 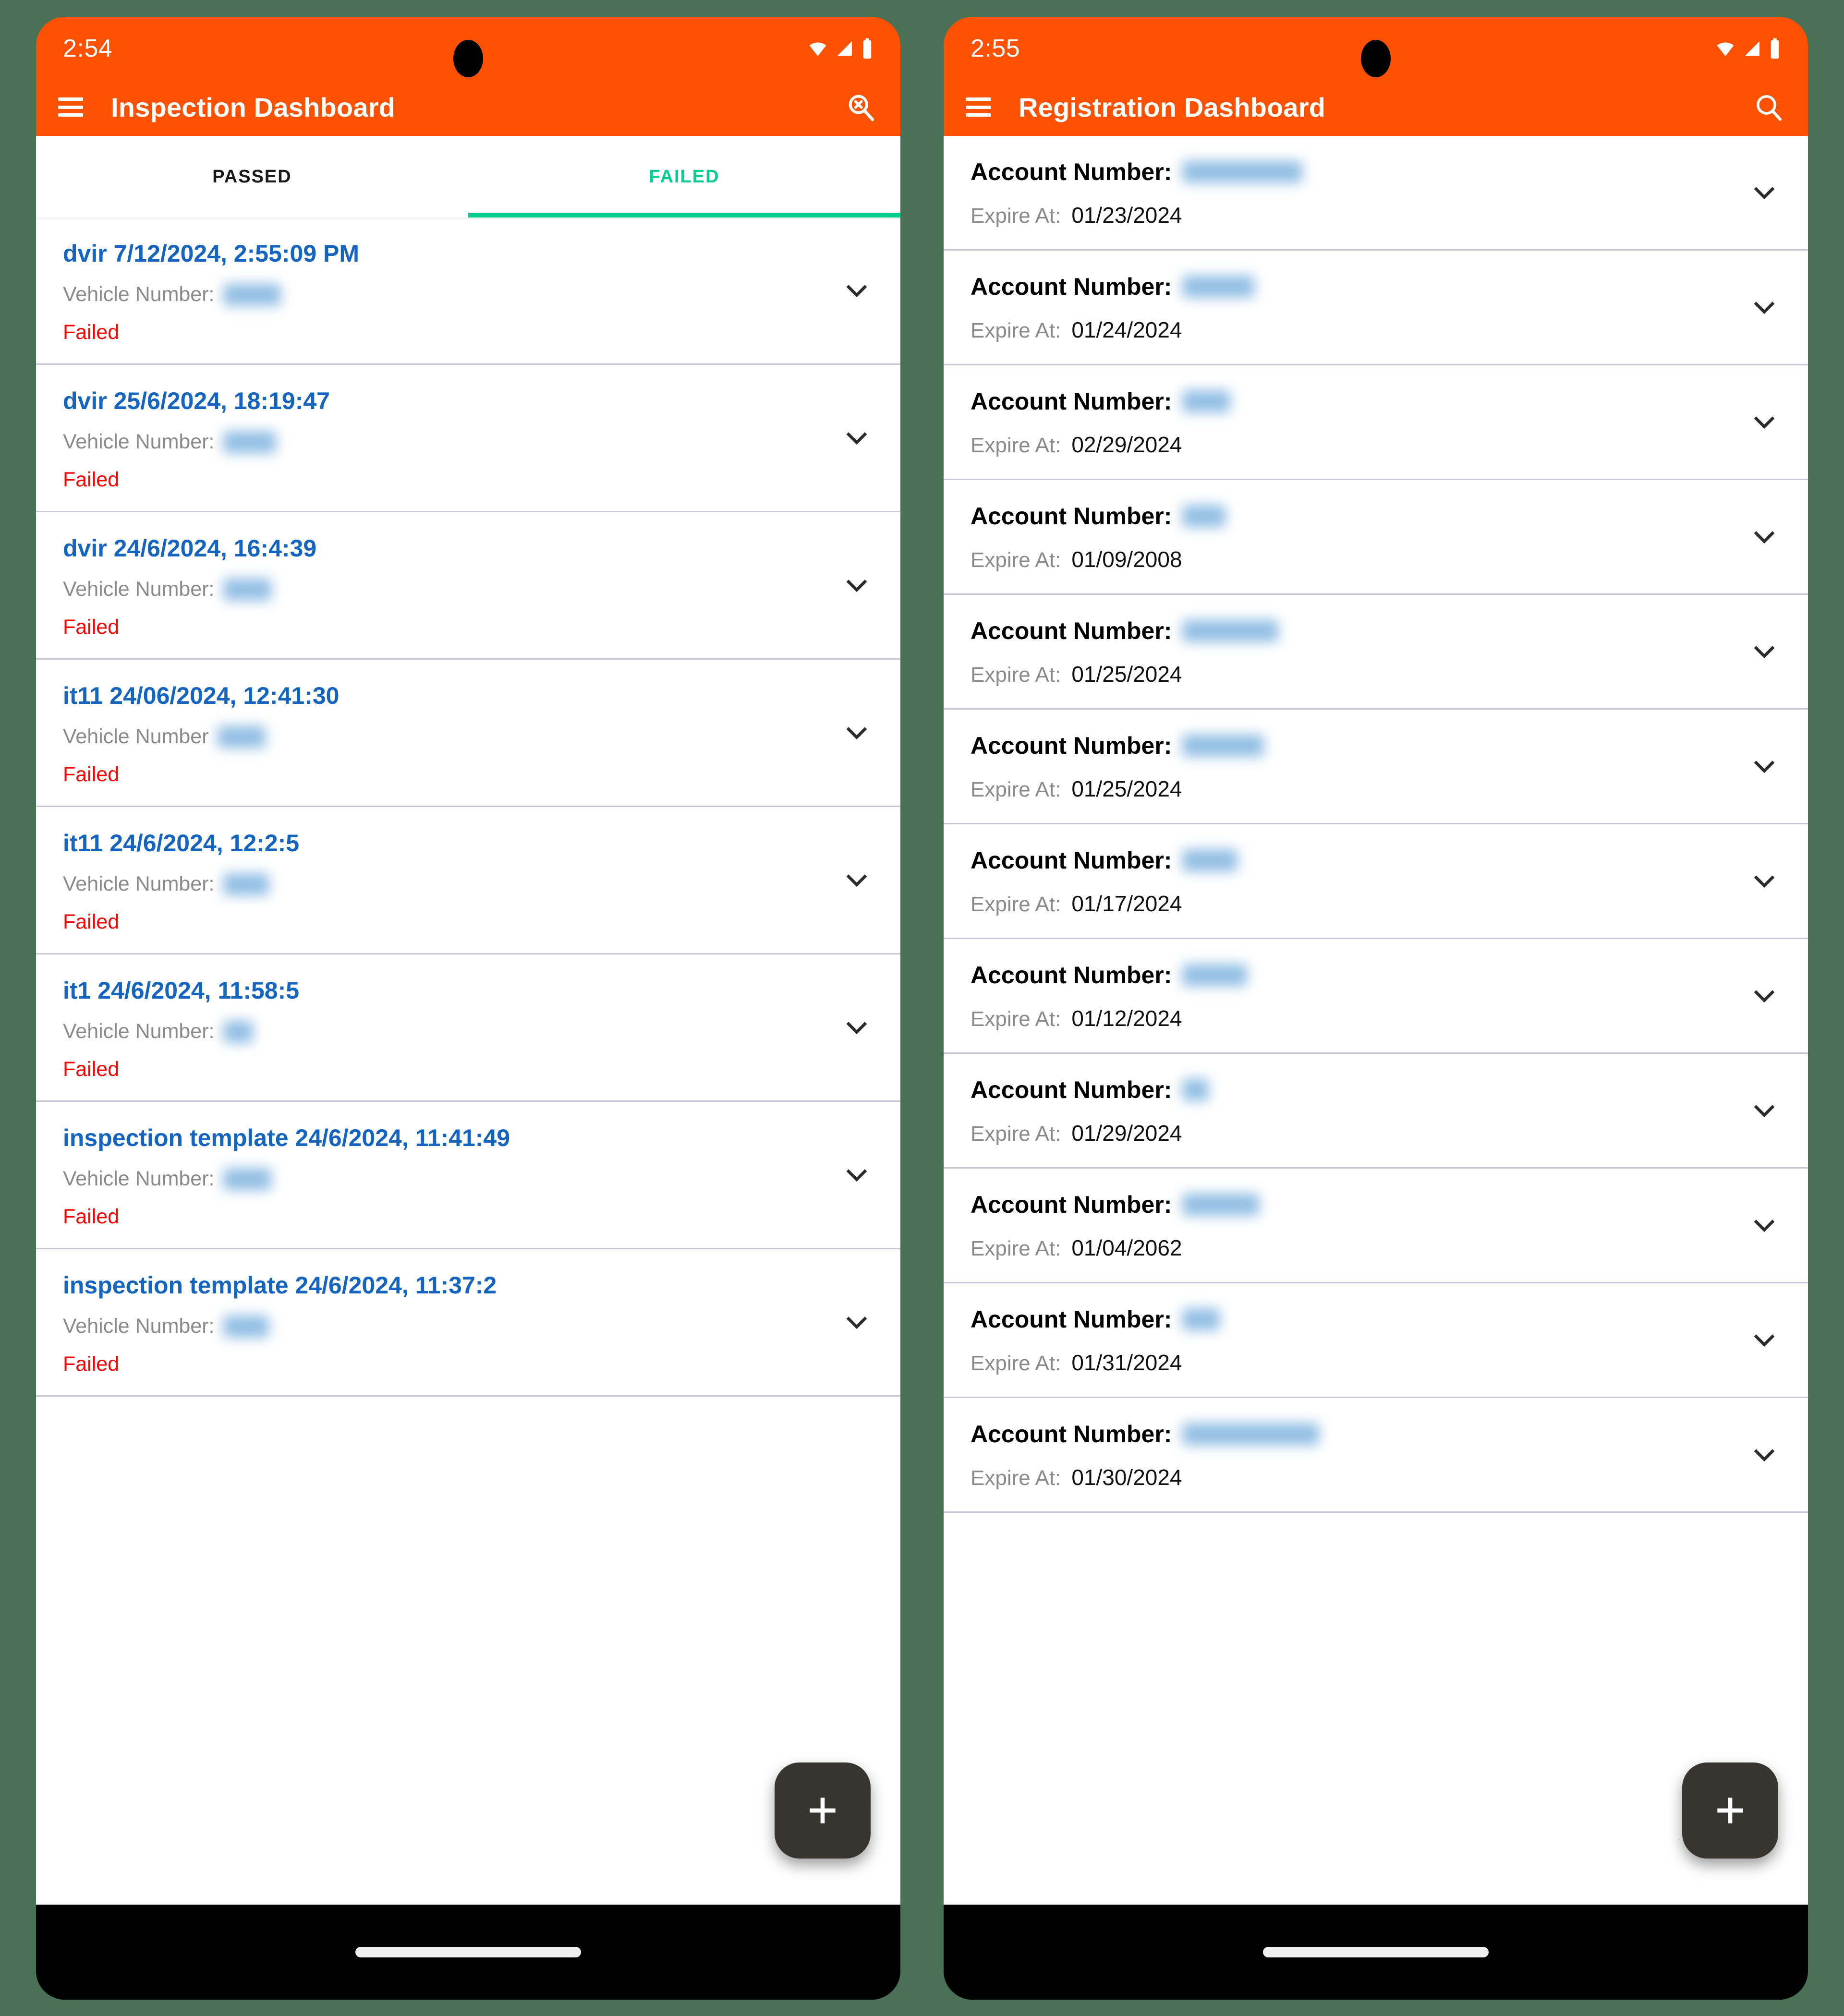 I want to click on registration-list-item: Account Number: Expire At: 01/09/2008, so click(x=1376, y=537).